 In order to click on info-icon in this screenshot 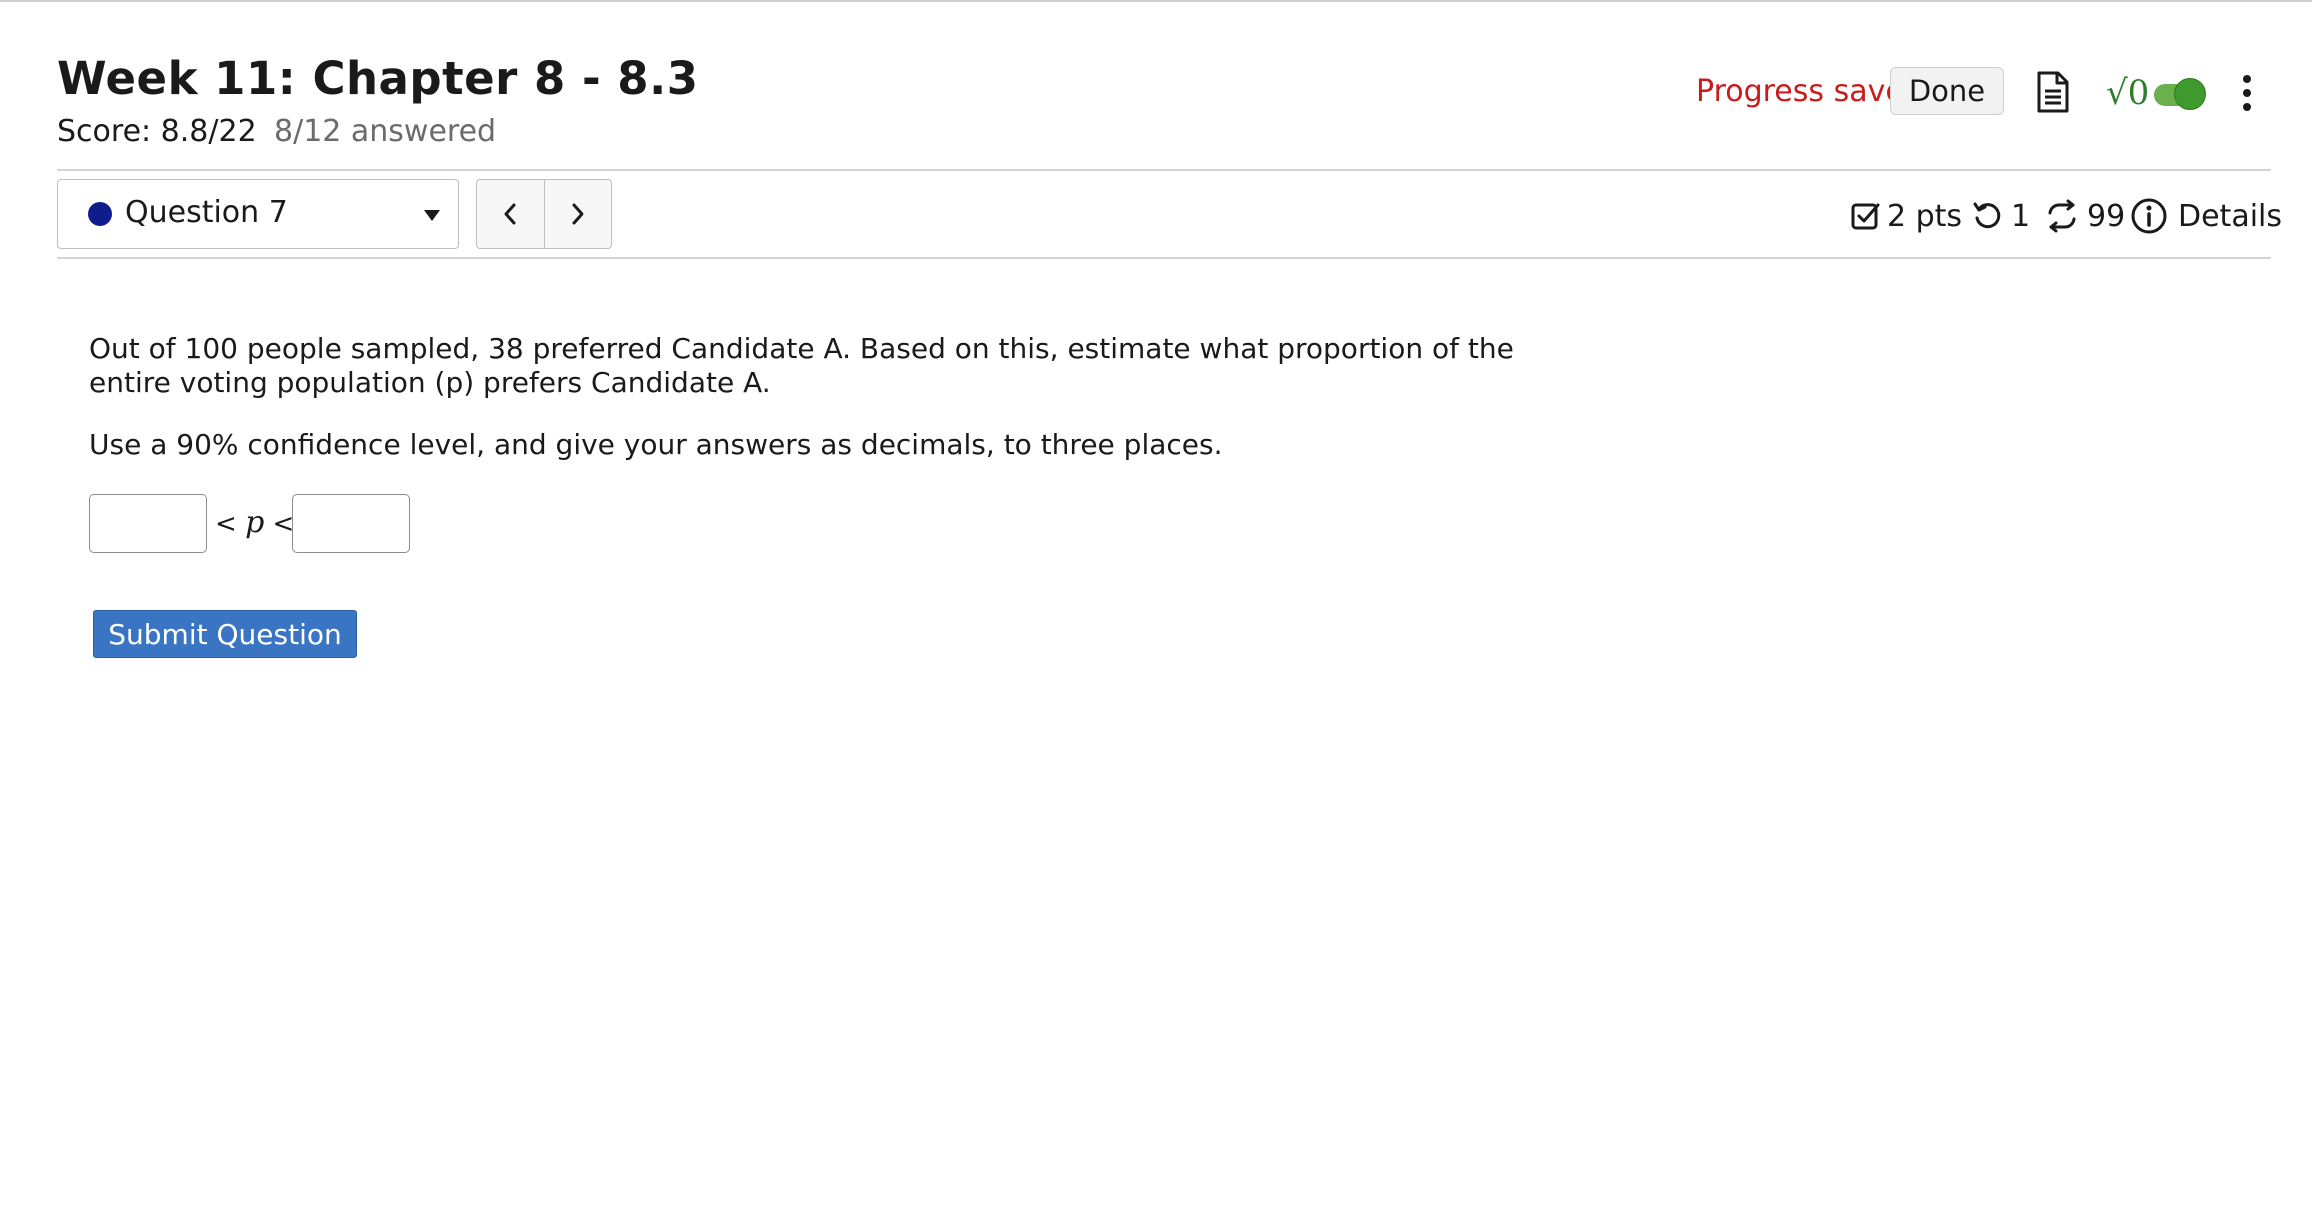, I will do `click(2149, 216)`.